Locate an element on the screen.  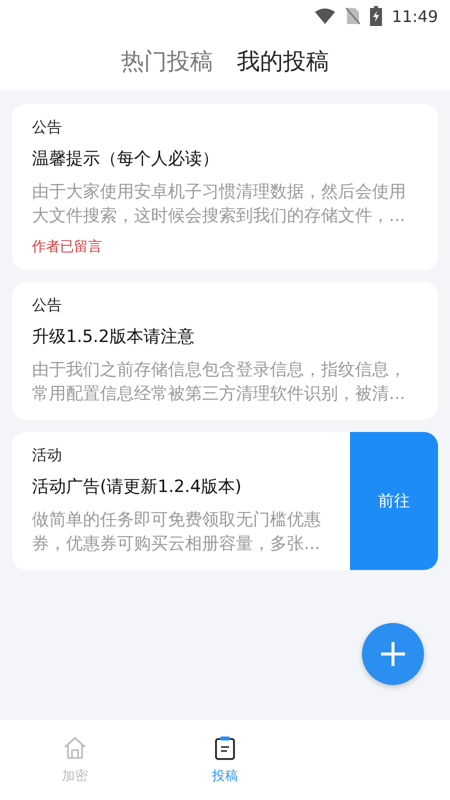
post-title: 活动广告(请更新1.2.4版本) is located at coordinates (137, 487).